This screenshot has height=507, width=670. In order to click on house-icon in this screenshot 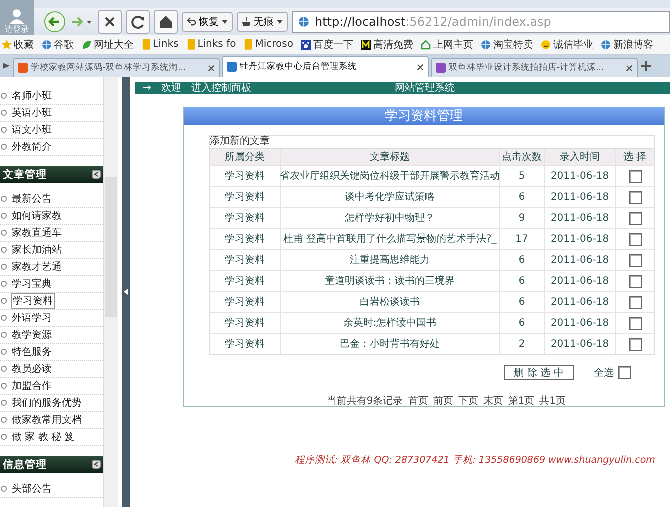, I will do `click(426, 45)`.